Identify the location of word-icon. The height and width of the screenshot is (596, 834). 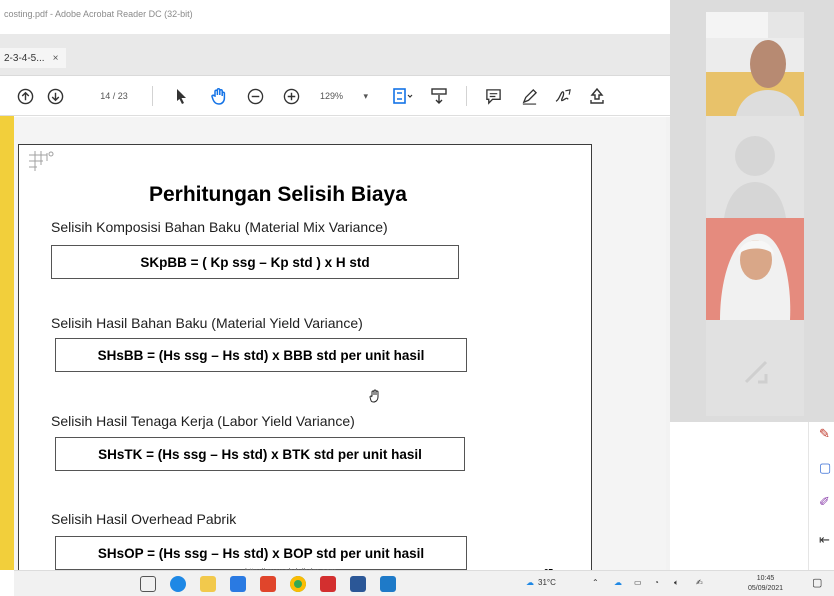
(358, 584).